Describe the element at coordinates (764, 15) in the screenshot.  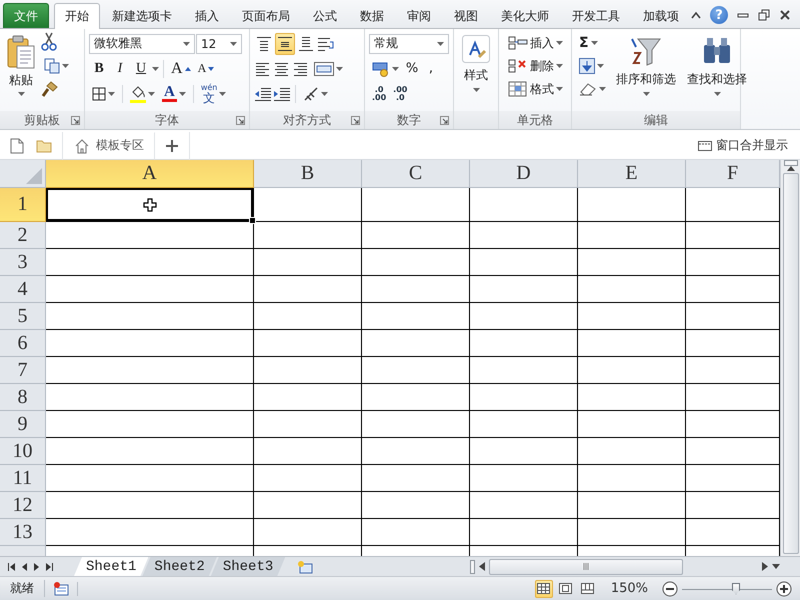
I see `restore-icon` at that location.